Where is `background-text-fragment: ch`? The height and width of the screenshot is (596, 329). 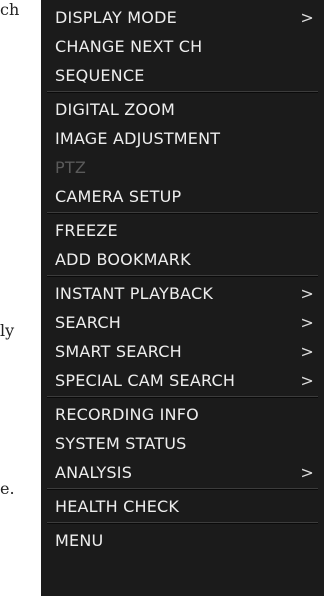 background-text-fragment: ch is located at coordinates (10, 9).